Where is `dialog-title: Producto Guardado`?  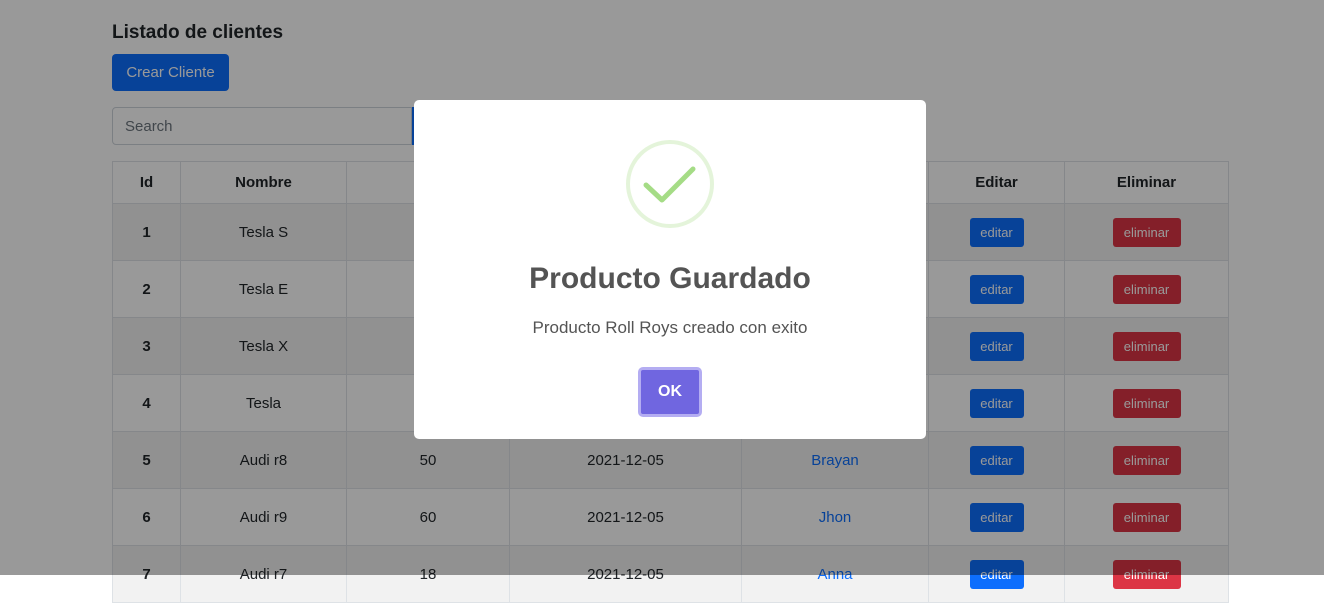
dialog-title: Producto Guardado is located at coordinates (670, 278).